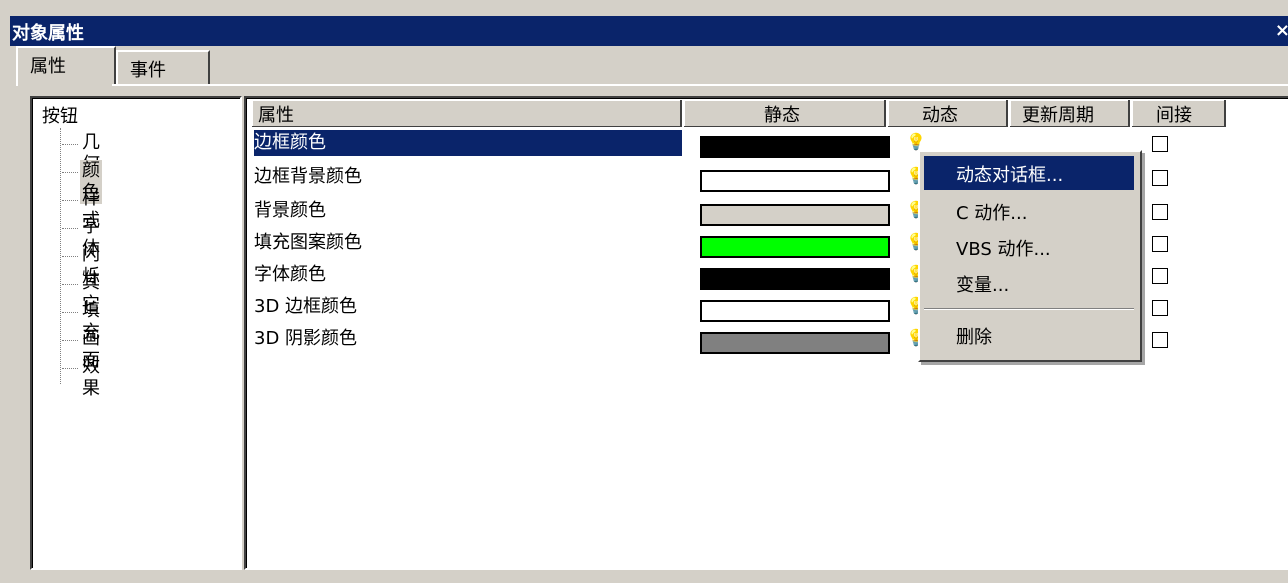 This screenshot has height=583, width=1288. What do you see at coordinates (1029, 335) in the screenshot?
I see `menu-item-delete: 删除` at bounding box center [1029, 335].